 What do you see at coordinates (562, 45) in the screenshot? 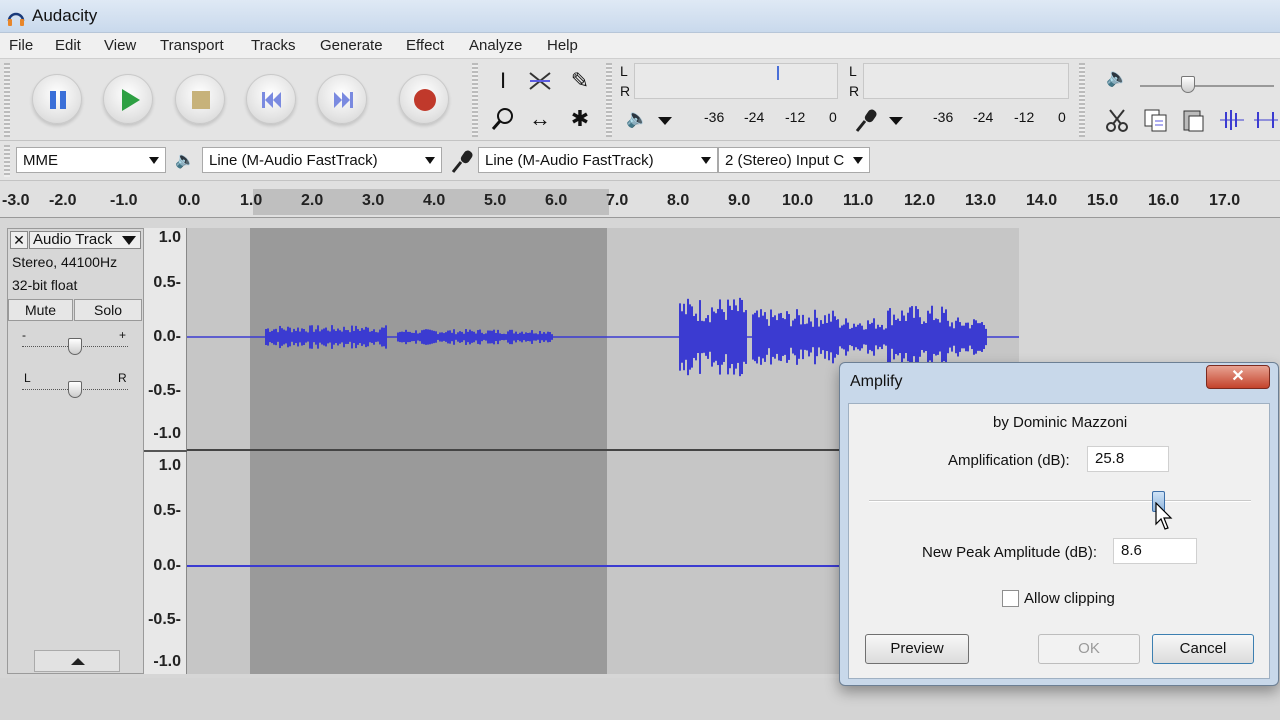
I see `menu-help: Help` at bounding box center [562, 45].